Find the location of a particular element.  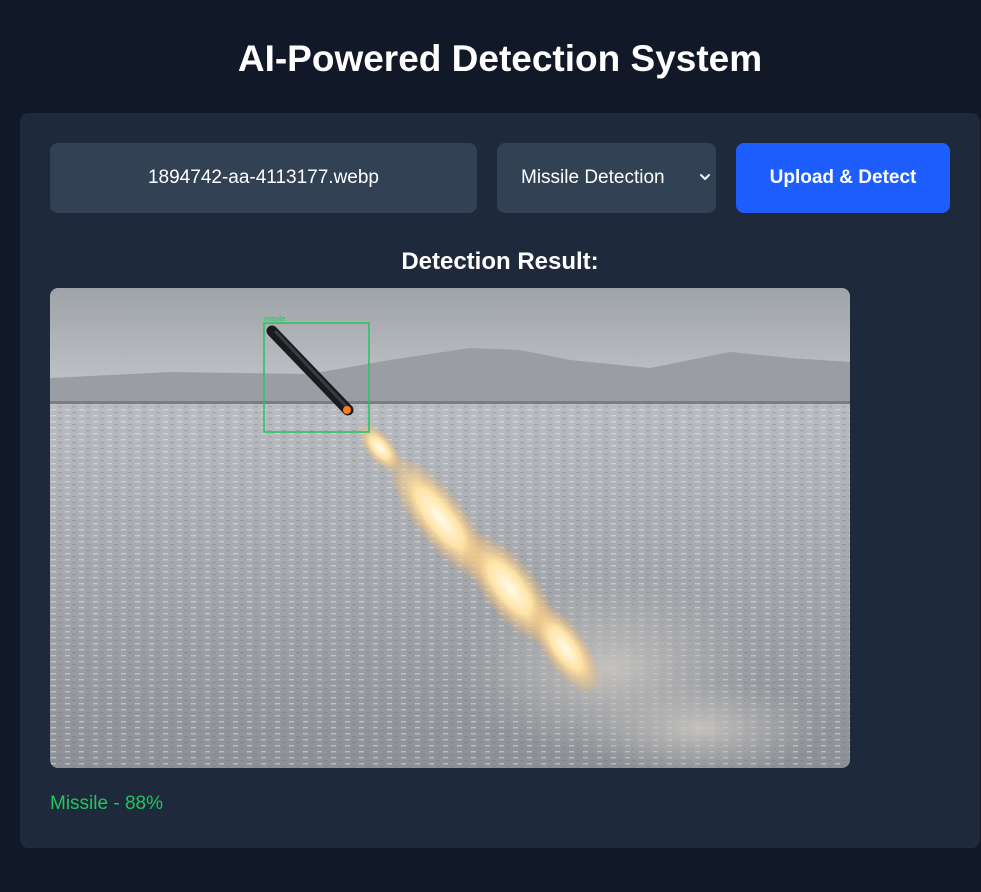

model-select: Missile Detection is located at coordinates (606, 178).